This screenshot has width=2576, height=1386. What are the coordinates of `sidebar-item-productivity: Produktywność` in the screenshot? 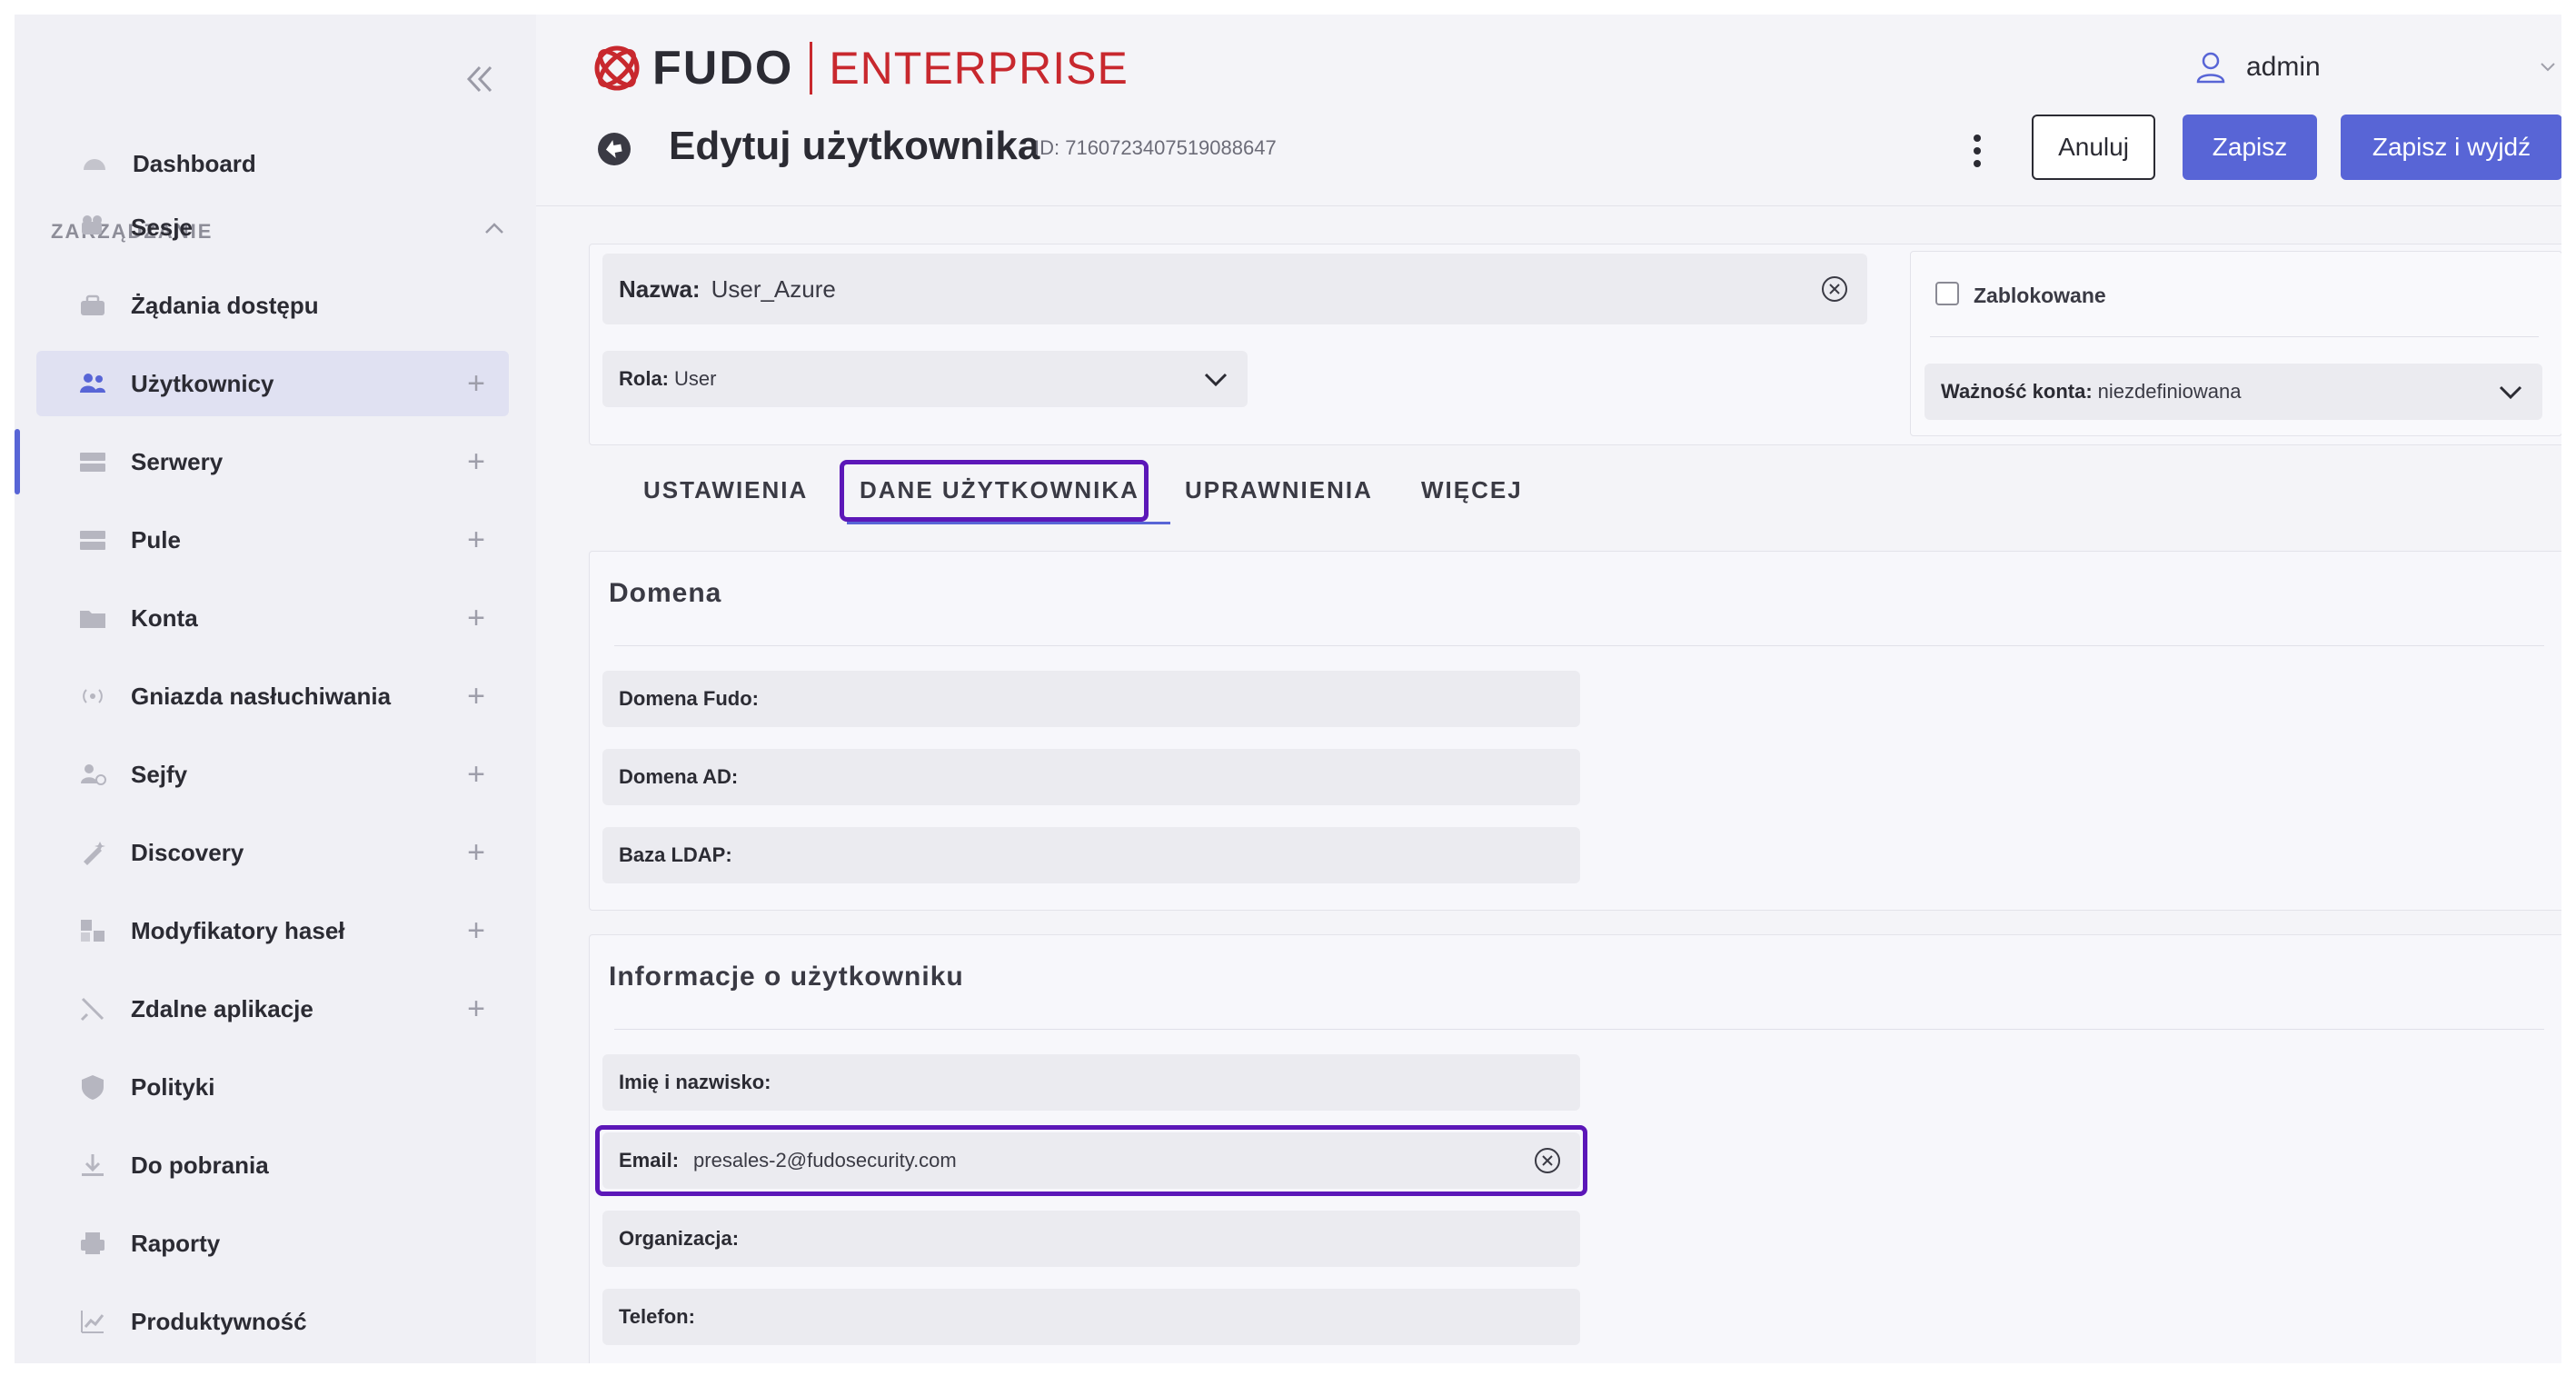 It's located at (273, 1321).